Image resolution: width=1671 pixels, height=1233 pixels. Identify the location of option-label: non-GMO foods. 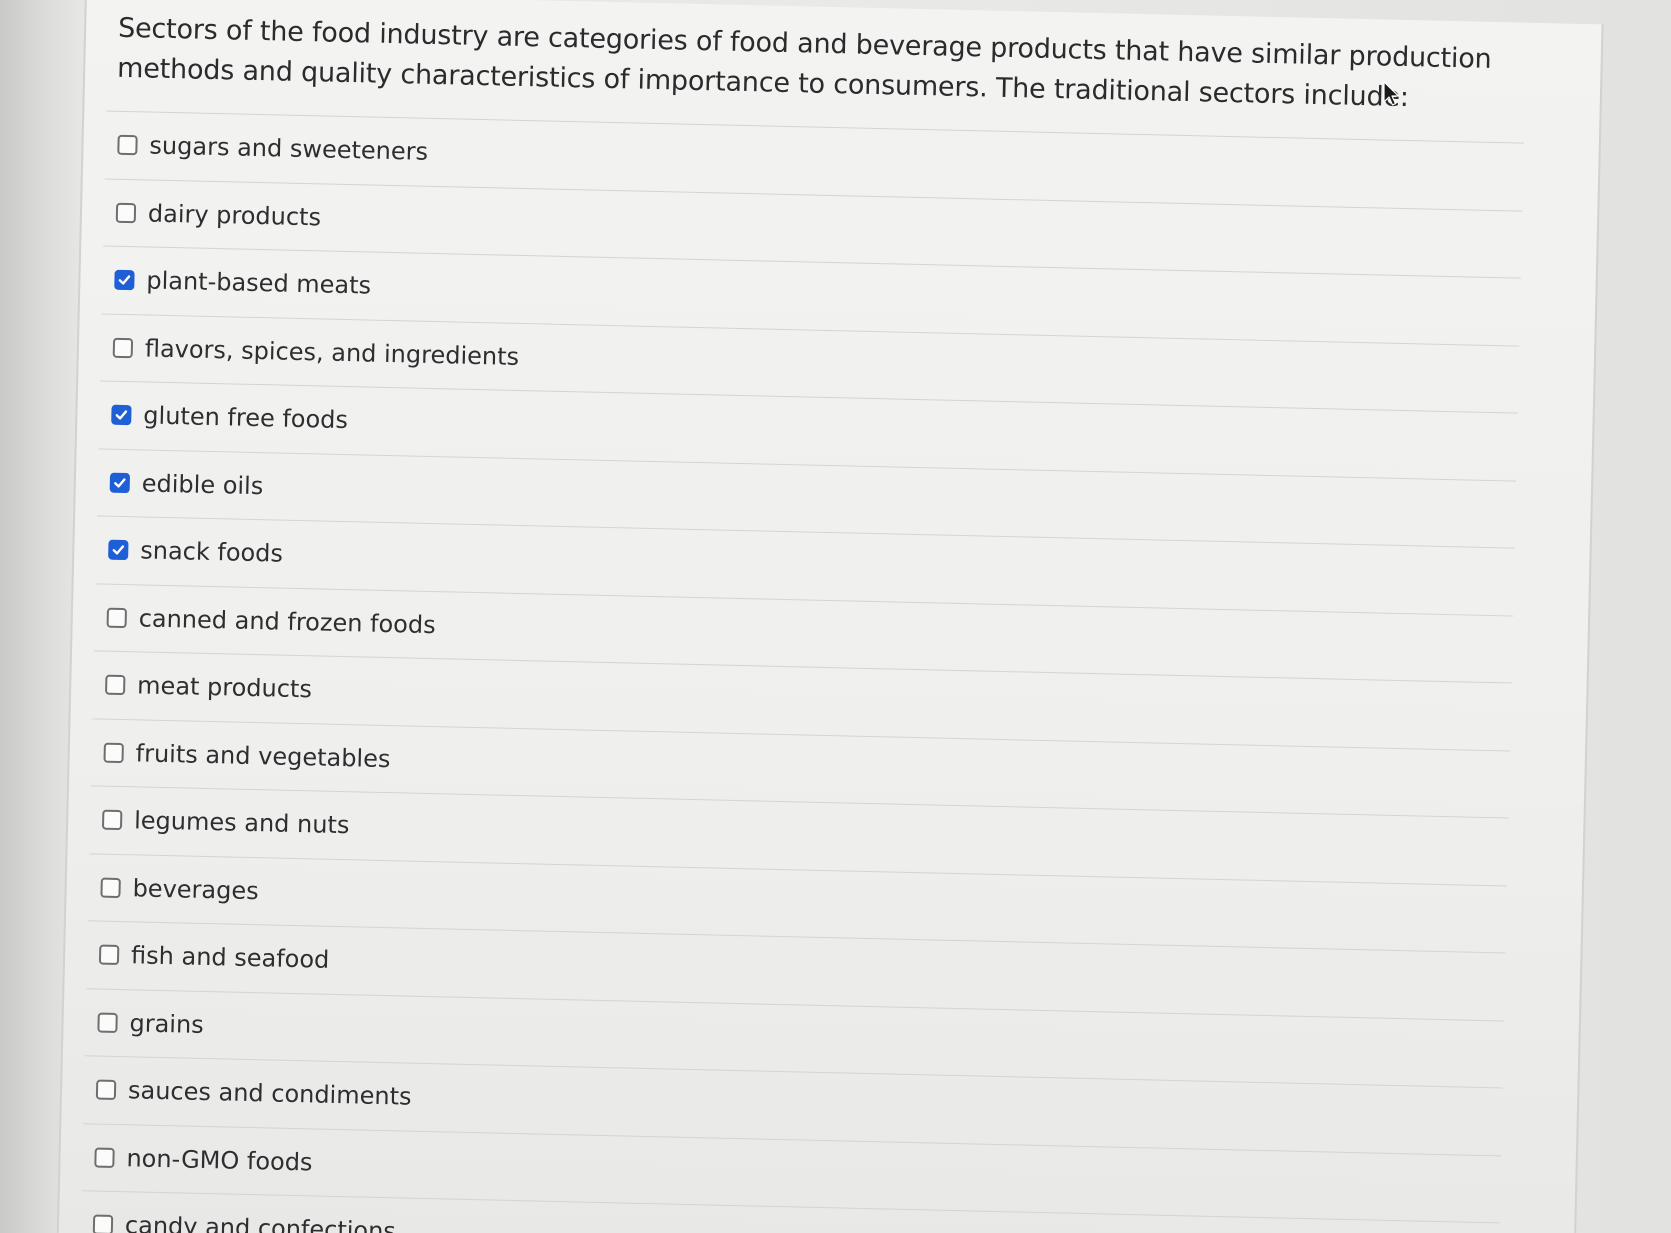
(219, 1160).